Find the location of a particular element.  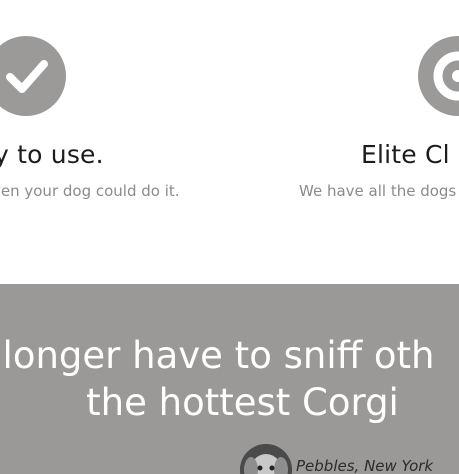

feature-title: y to use. is located at coordinates (52, 154).